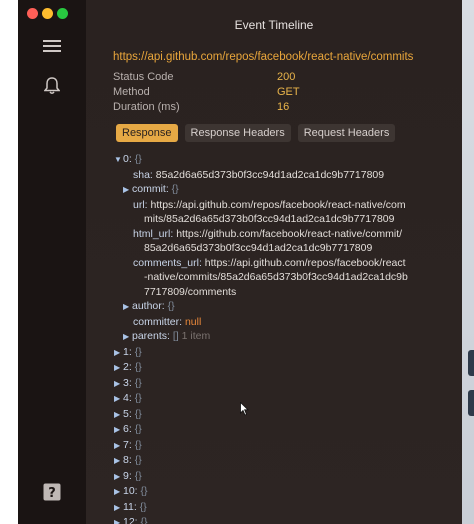 Image resolution: width=474 pixels, height=524 pixels. What do you see at coordinates (274, 190) in the screenshot?
I see `tree-node-commit: ▶ commit: {}` at bounding box center [274, 190].